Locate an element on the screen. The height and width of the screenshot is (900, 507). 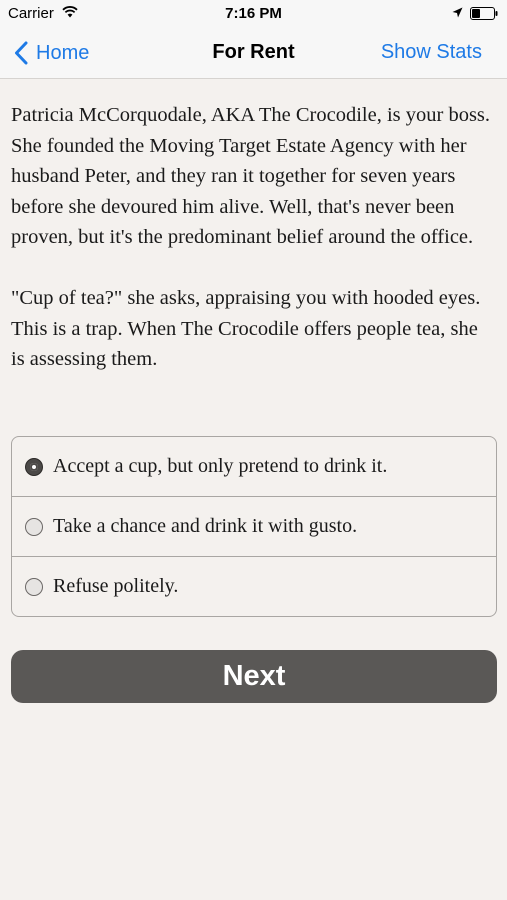
status-bar: Carrier 7:16 PM is located at coordinates (253, 14).